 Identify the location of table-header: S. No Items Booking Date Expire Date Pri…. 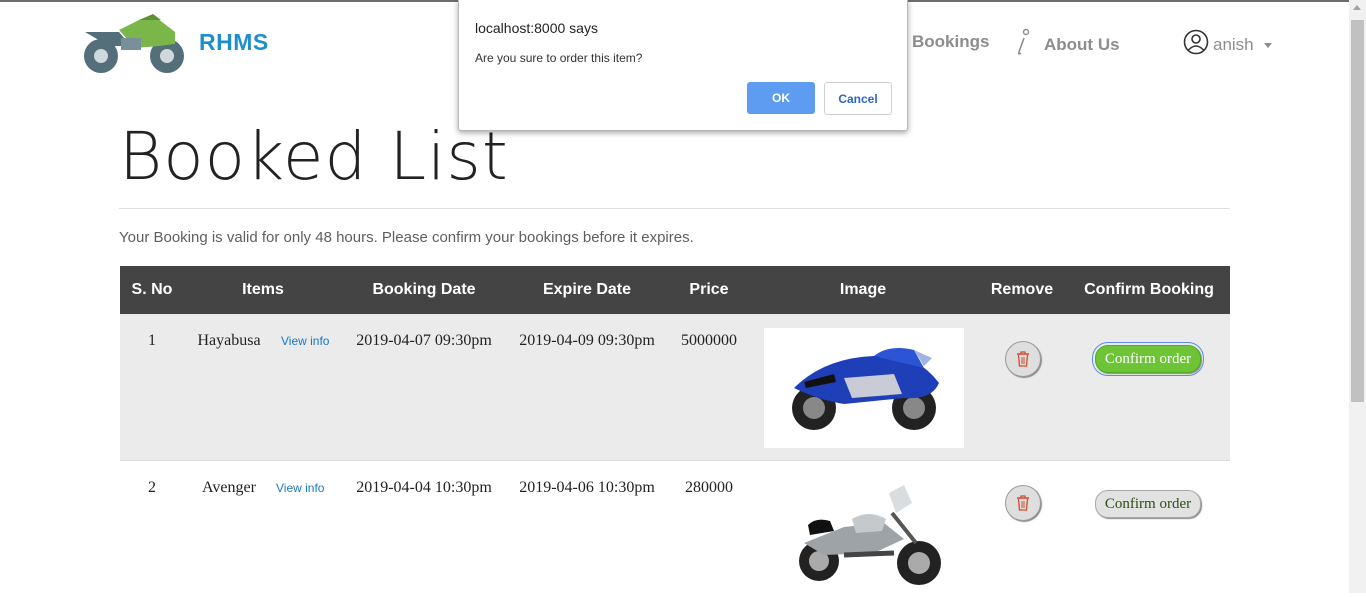
(675, 290).